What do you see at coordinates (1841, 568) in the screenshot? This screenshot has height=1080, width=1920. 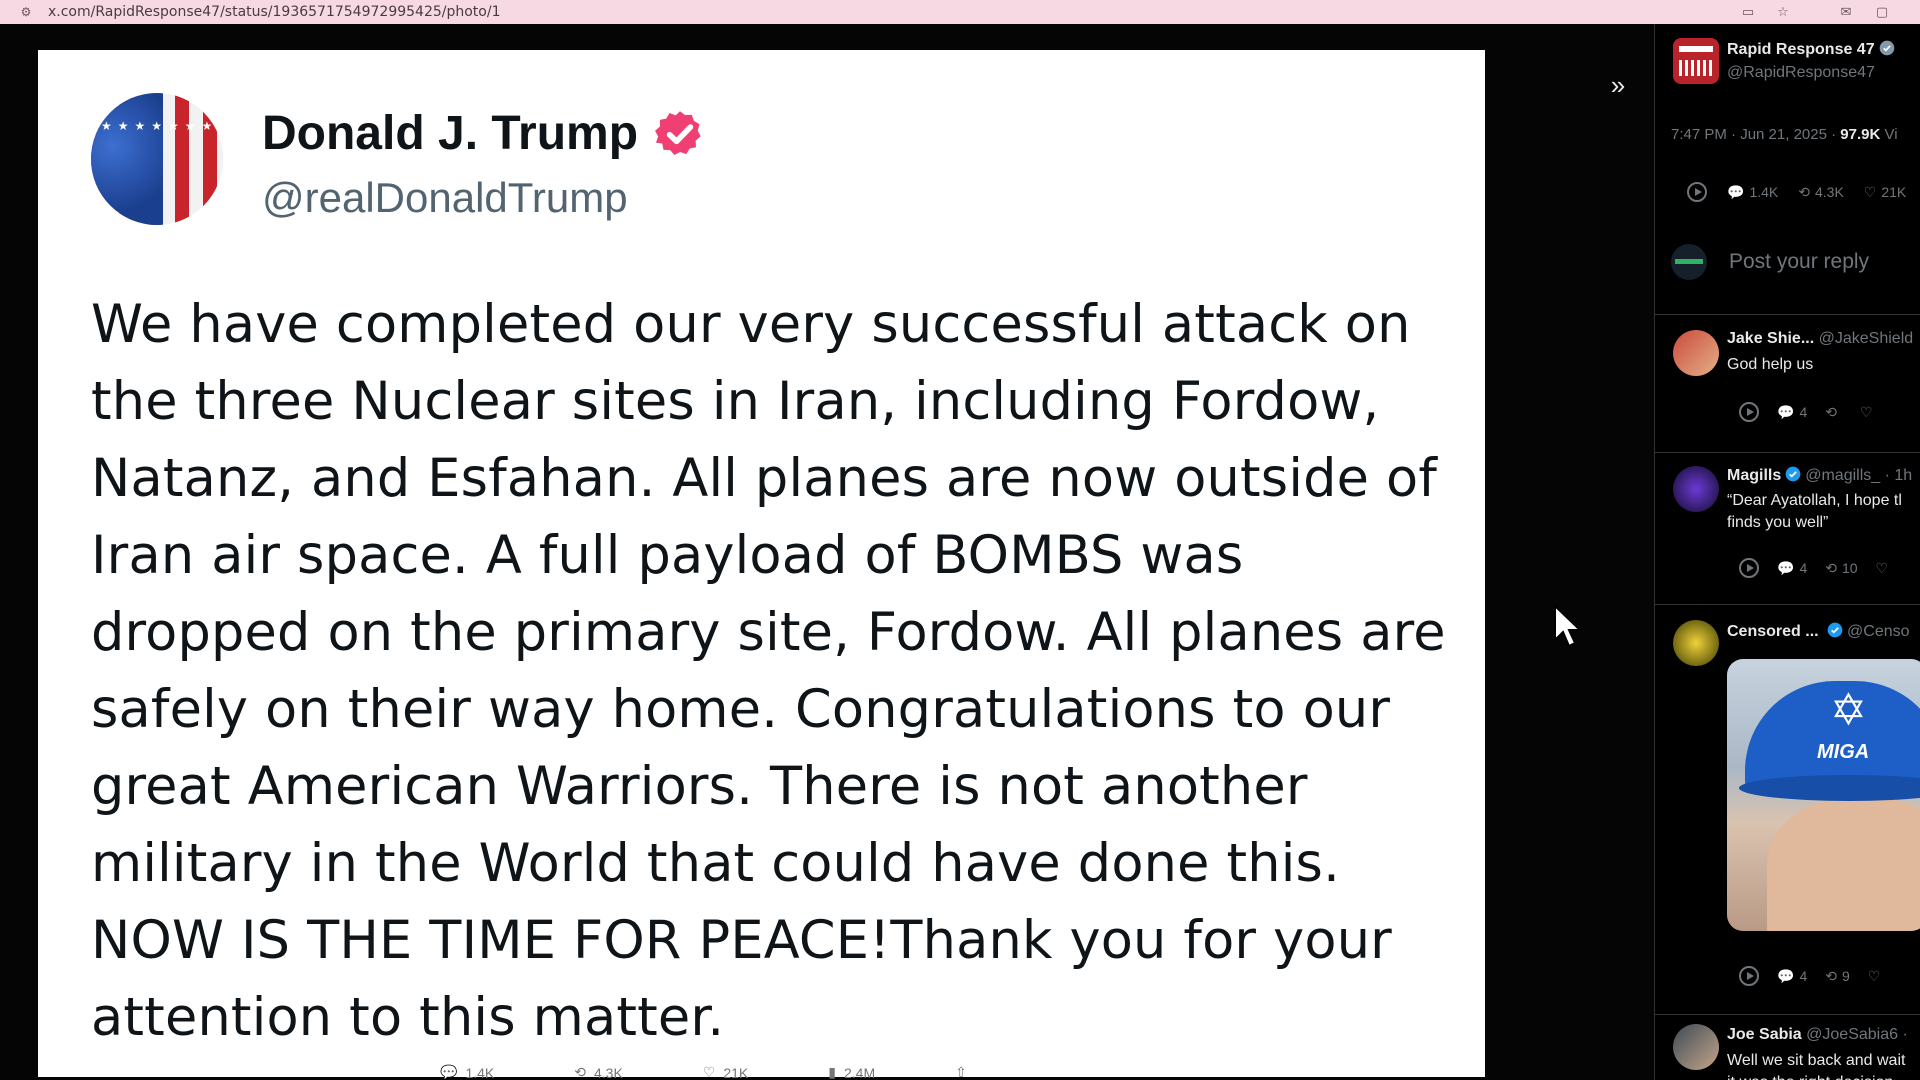 I see `repost-action: ⟲ 10` at bounding box center [1841, 568].